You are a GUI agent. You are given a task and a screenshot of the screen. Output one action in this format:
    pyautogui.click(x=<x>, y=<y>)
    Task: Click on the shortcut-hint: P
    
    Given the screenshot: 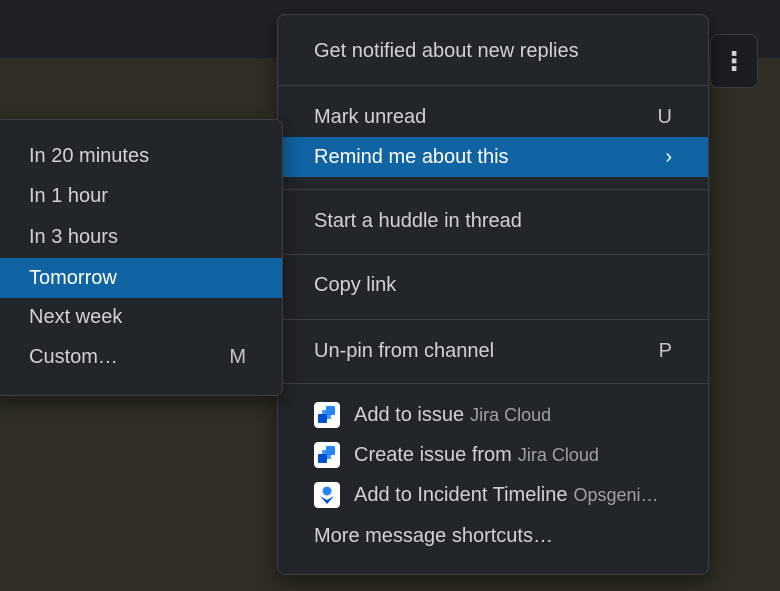 What is the action you would take?
    pyautogui.click(x=665, y=350)
    